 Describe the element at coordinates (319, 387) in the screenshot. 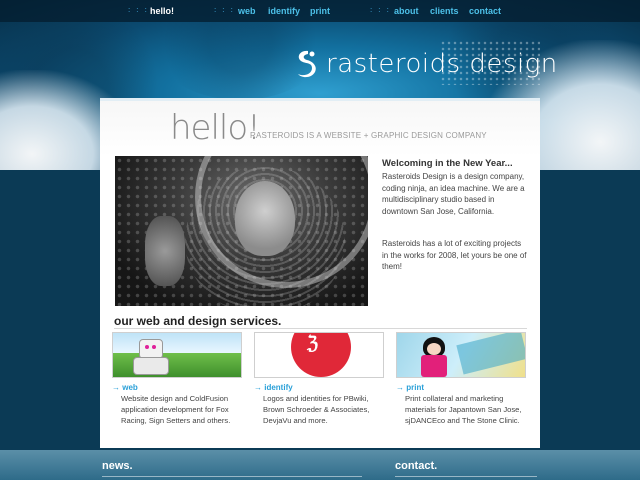

I see `service-link-identify: → identify` at that location.